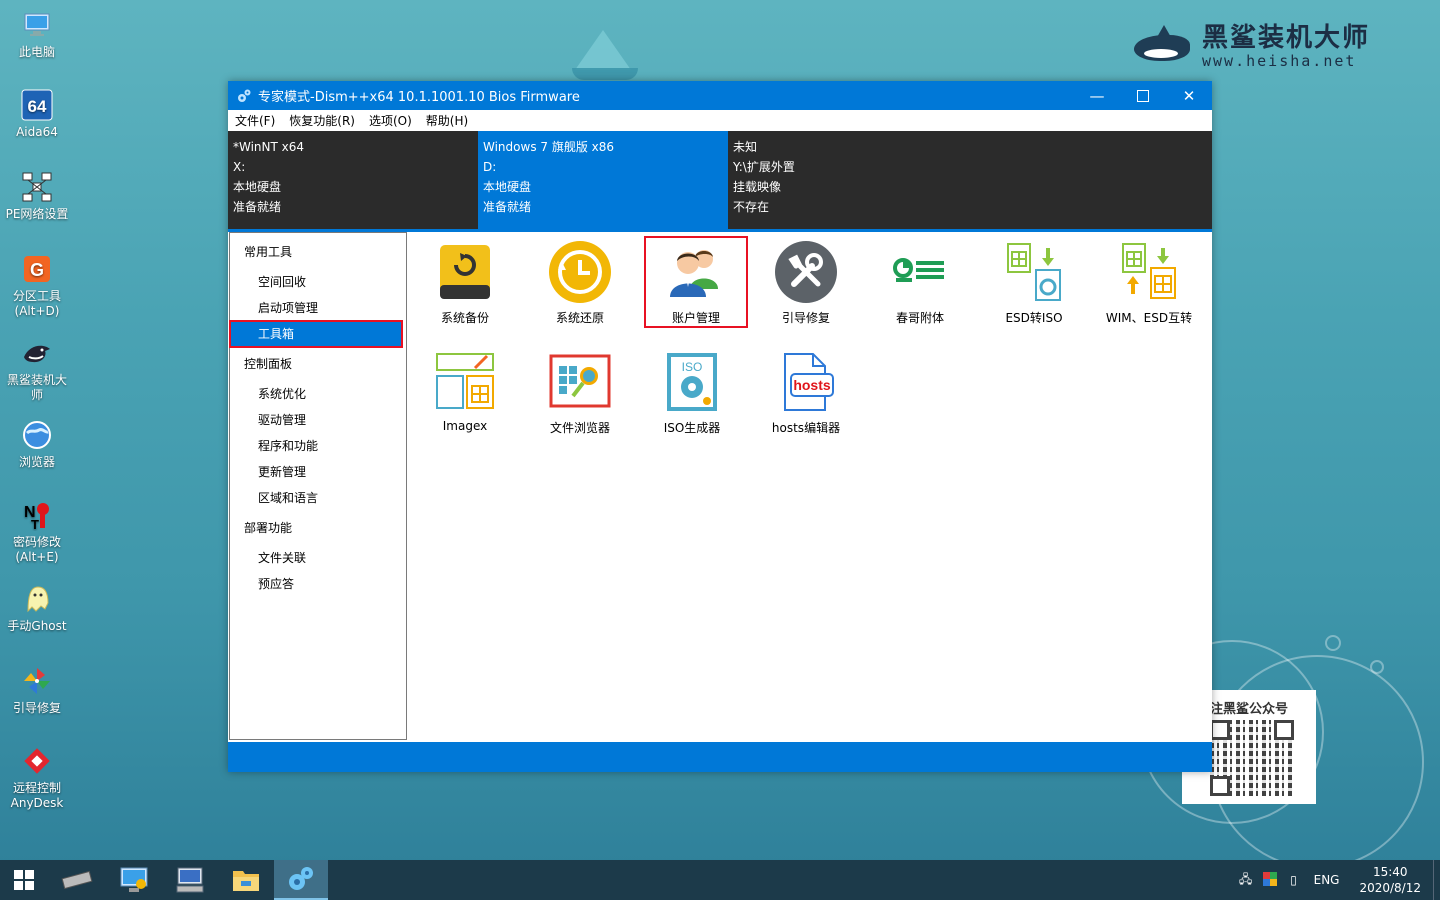 The height and width of the screenshot is (900, 1440). Describe the element at coordinates (507, 187) in the screenshot. I see `image-type: 本地硬盘` at that location.